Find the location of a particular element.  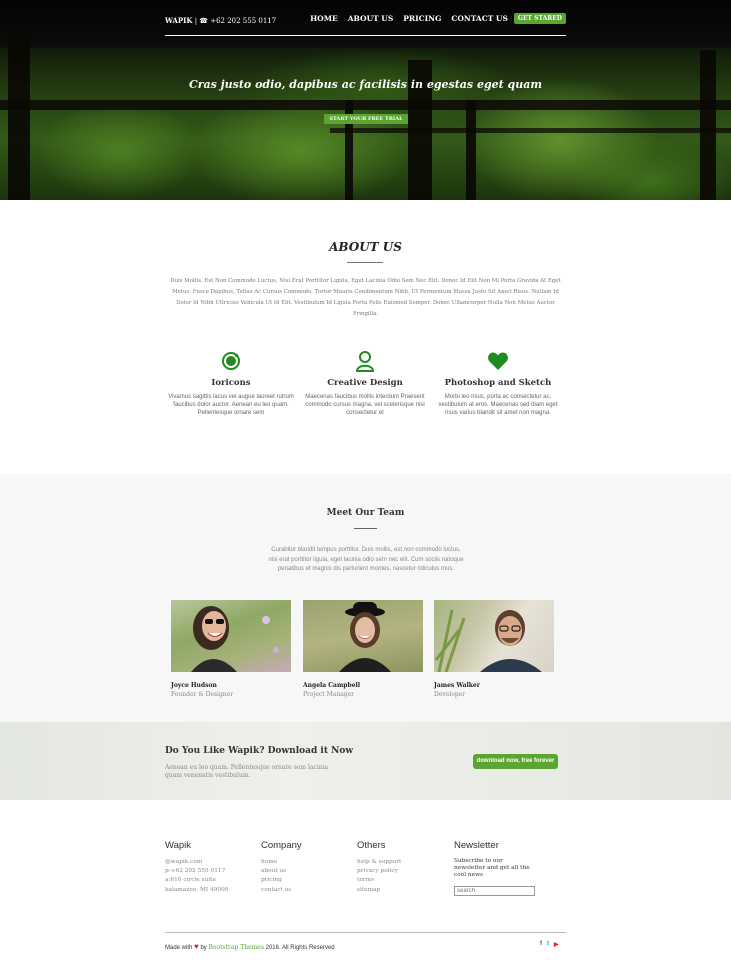

footer-heading: Newsletter is located at coordinates (476, 845).